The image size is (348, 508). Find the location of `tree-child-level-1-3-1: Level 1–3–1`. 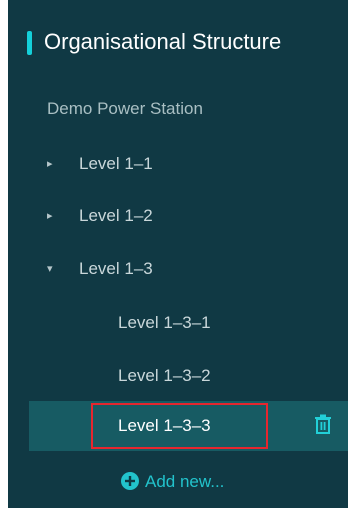

tree-child-level-1-3-1: Level 1–3–1 is located at coordinates (178, 323).